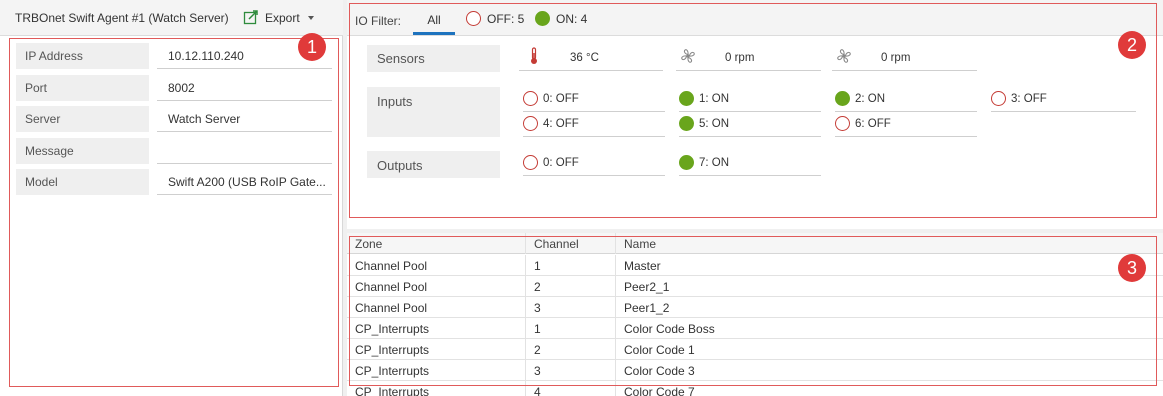 This screenshot has width=1163, height=396. What do you see at coordinates (659, 390) in the screenshot?
I see `cell-name: Color Code 7` at bounding box center [659, 390].